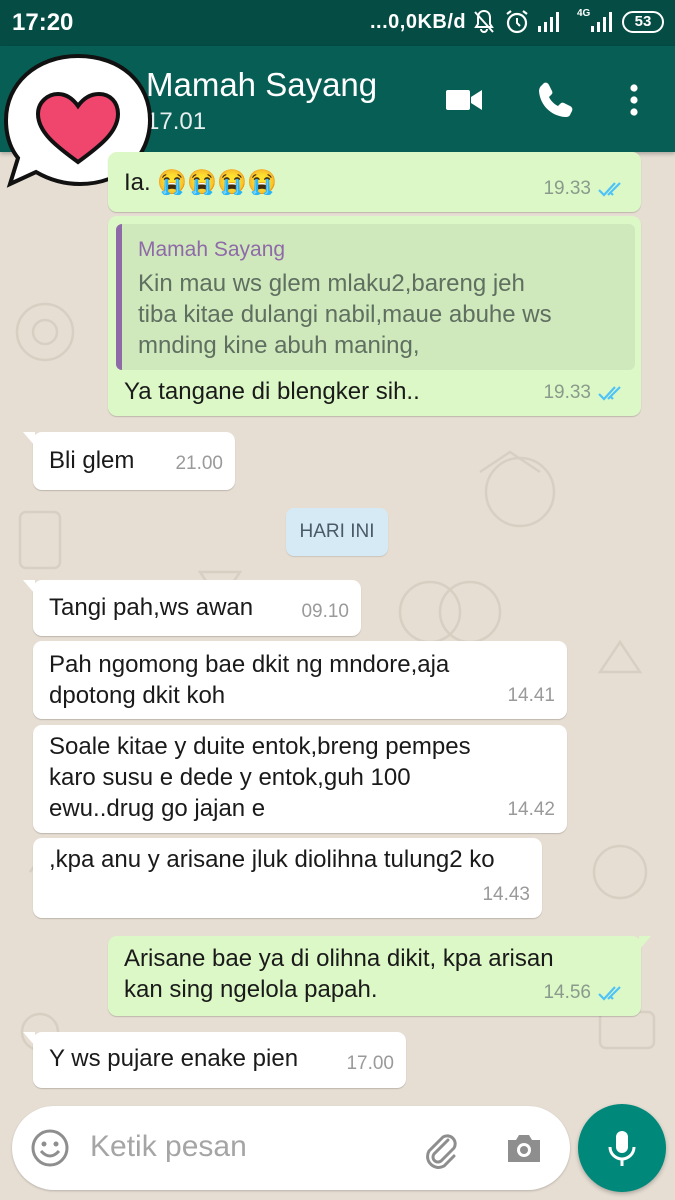 The image size is (675, 1200). I want to click on message-time: 14.43, so click(506, 894).